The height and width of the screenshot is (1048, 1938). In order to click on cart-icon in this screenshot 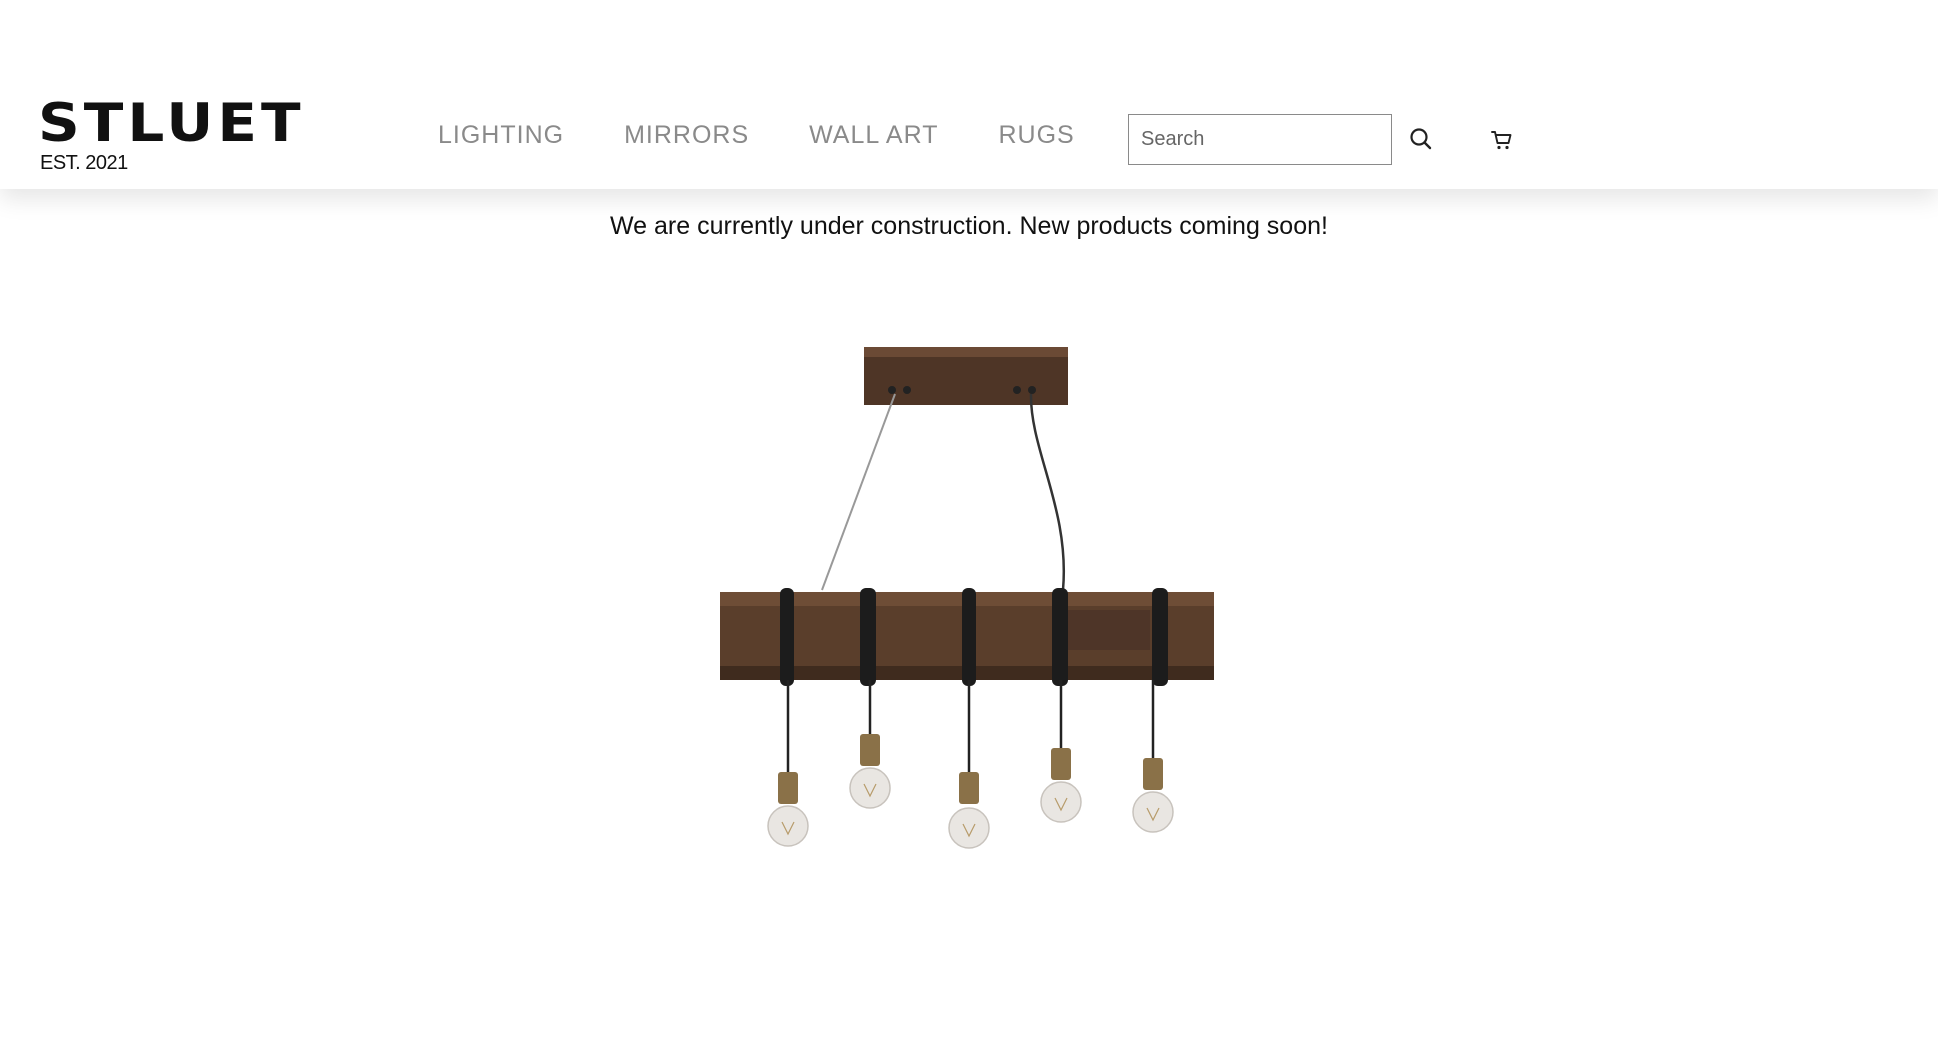, I will do `click(1502, 140)`.